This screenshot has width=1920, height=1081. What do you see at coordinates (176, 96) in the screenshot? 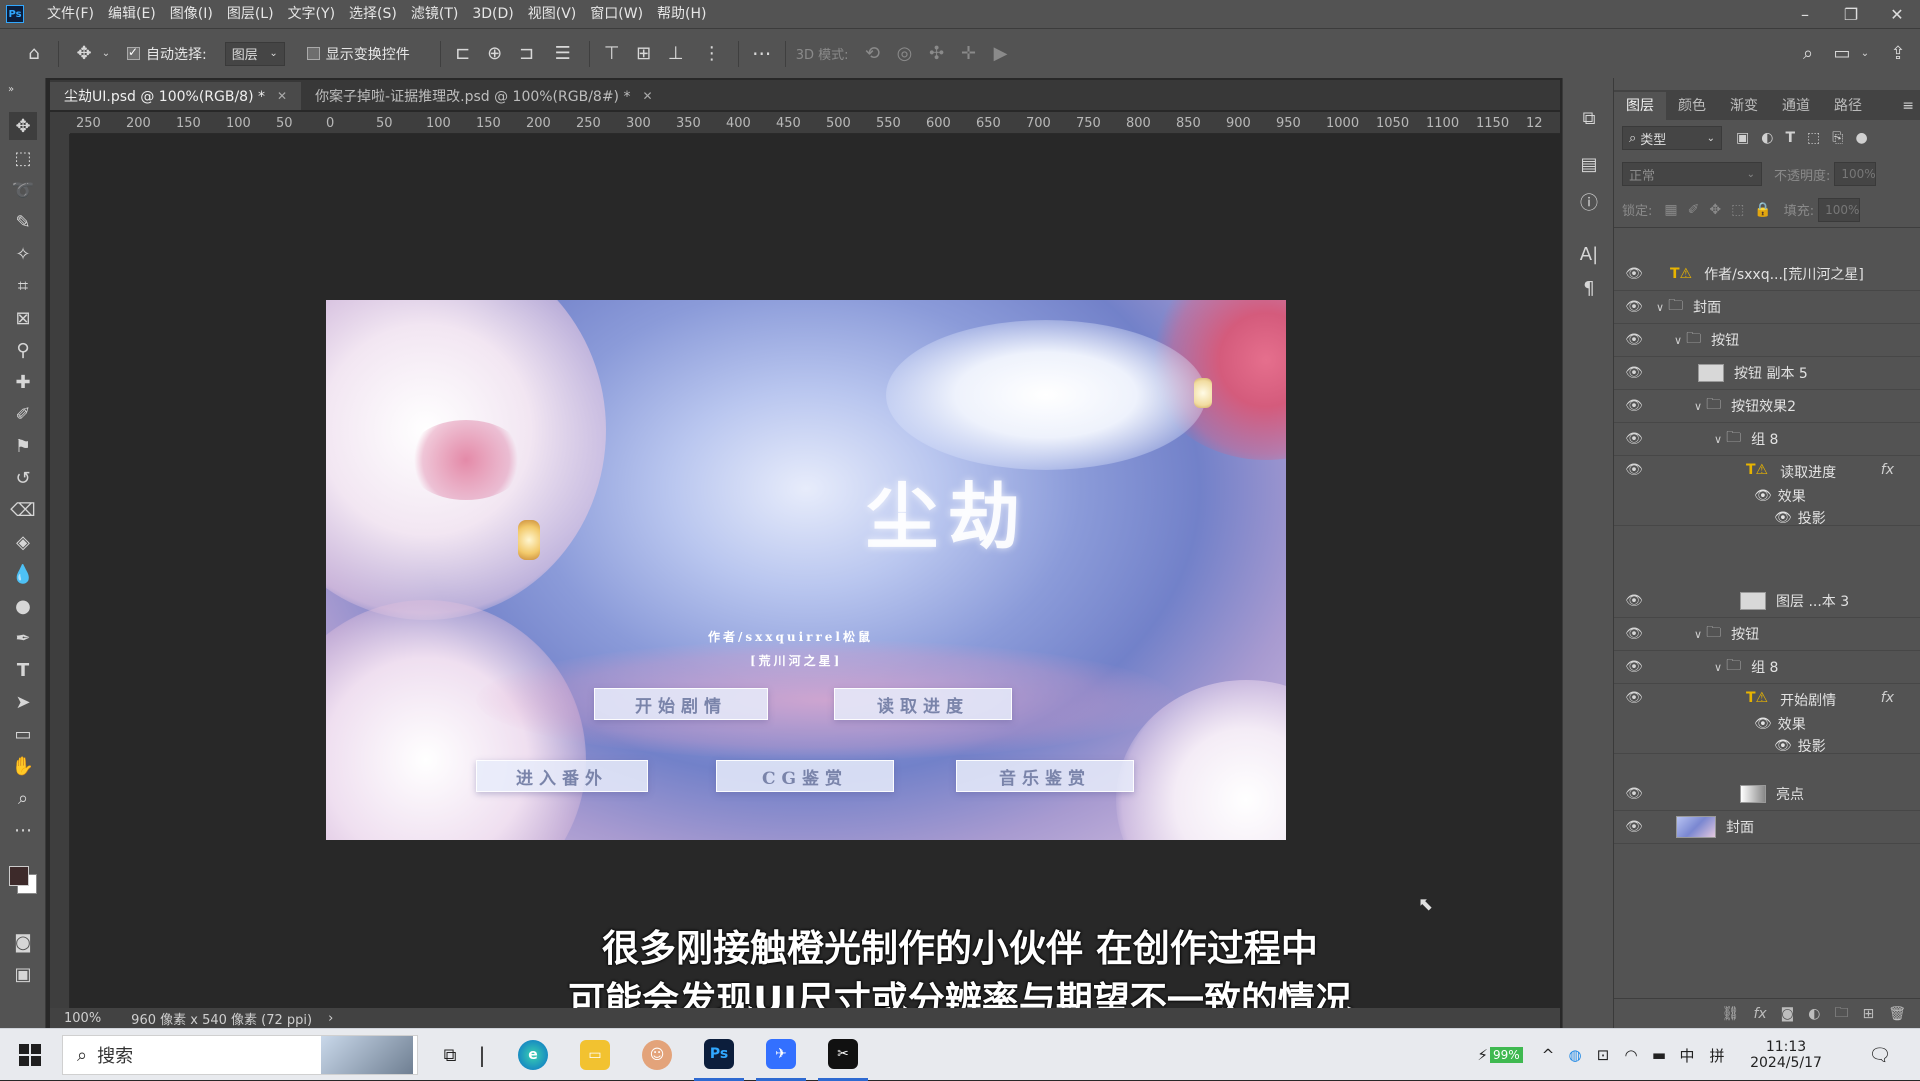
I see `tab-document-1: 尘劫UI.psd @ 100%(RGB/8) * ✕` at bounding box center [176, 96].